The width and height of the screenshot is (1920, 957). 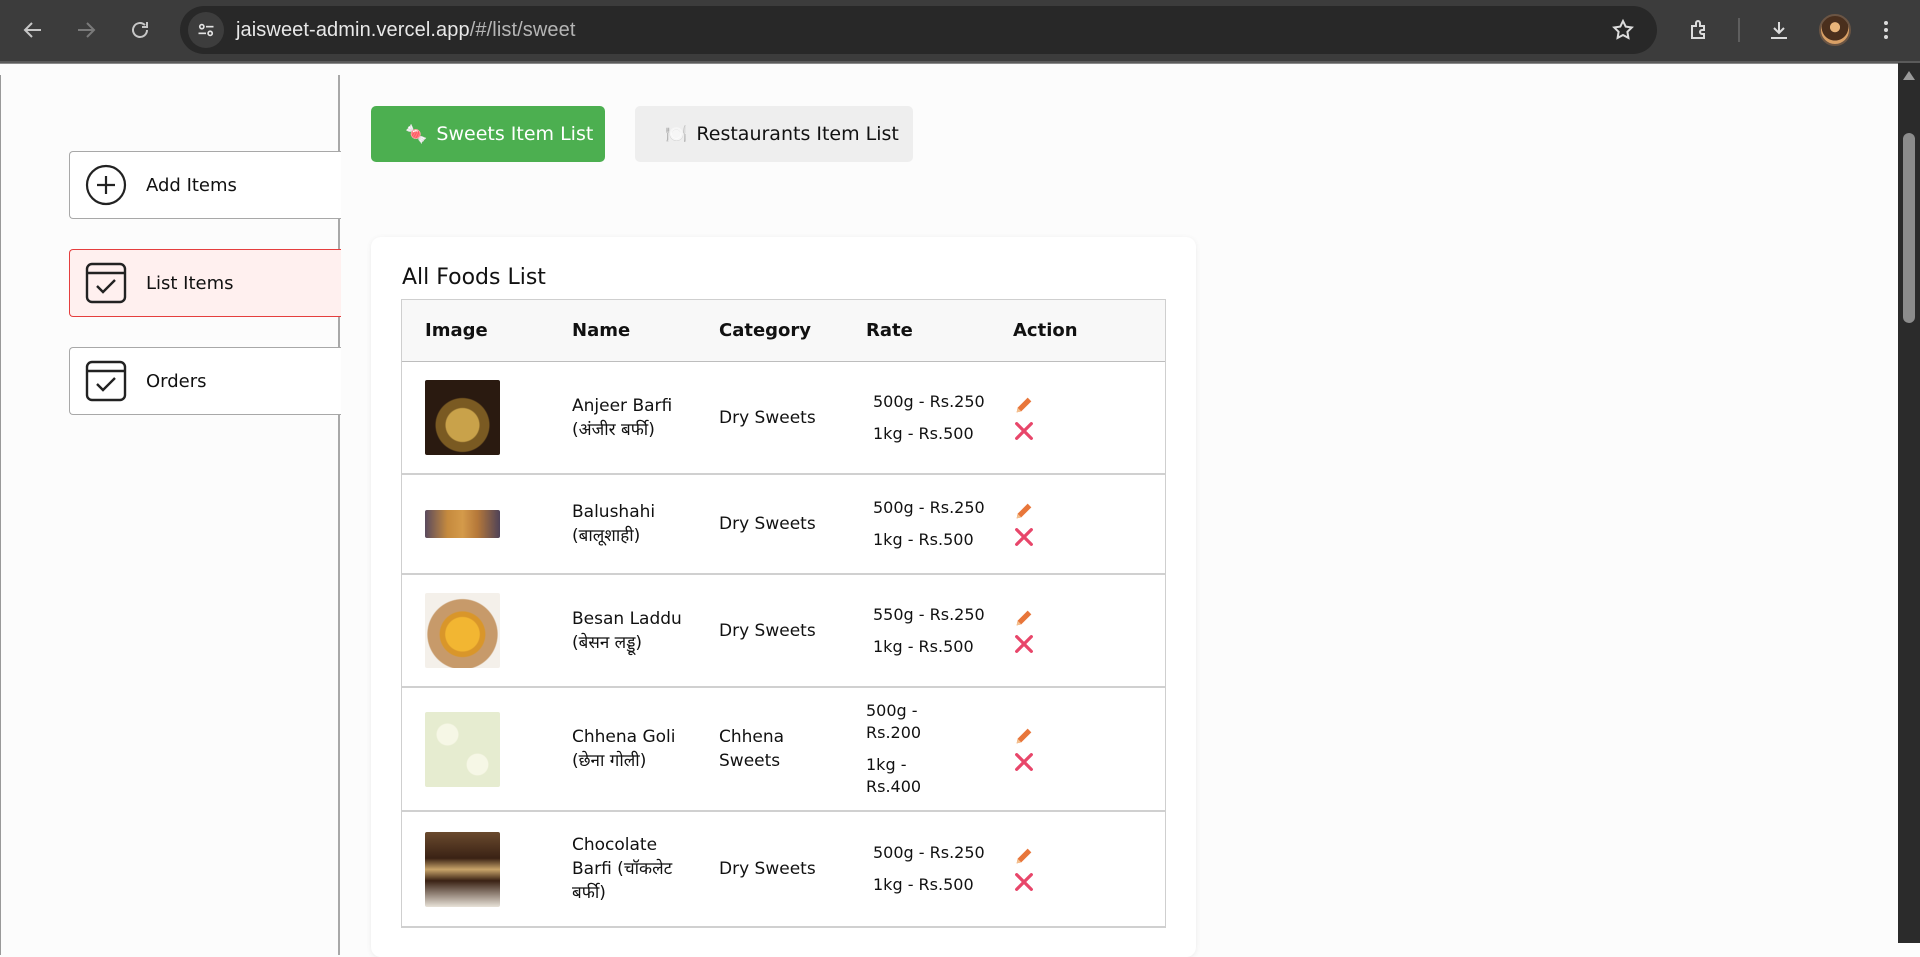 What do you see at coordinates (1739, 30) in the screenshot?
I see `toolbar-divider` at bounding box center [1739, 30].